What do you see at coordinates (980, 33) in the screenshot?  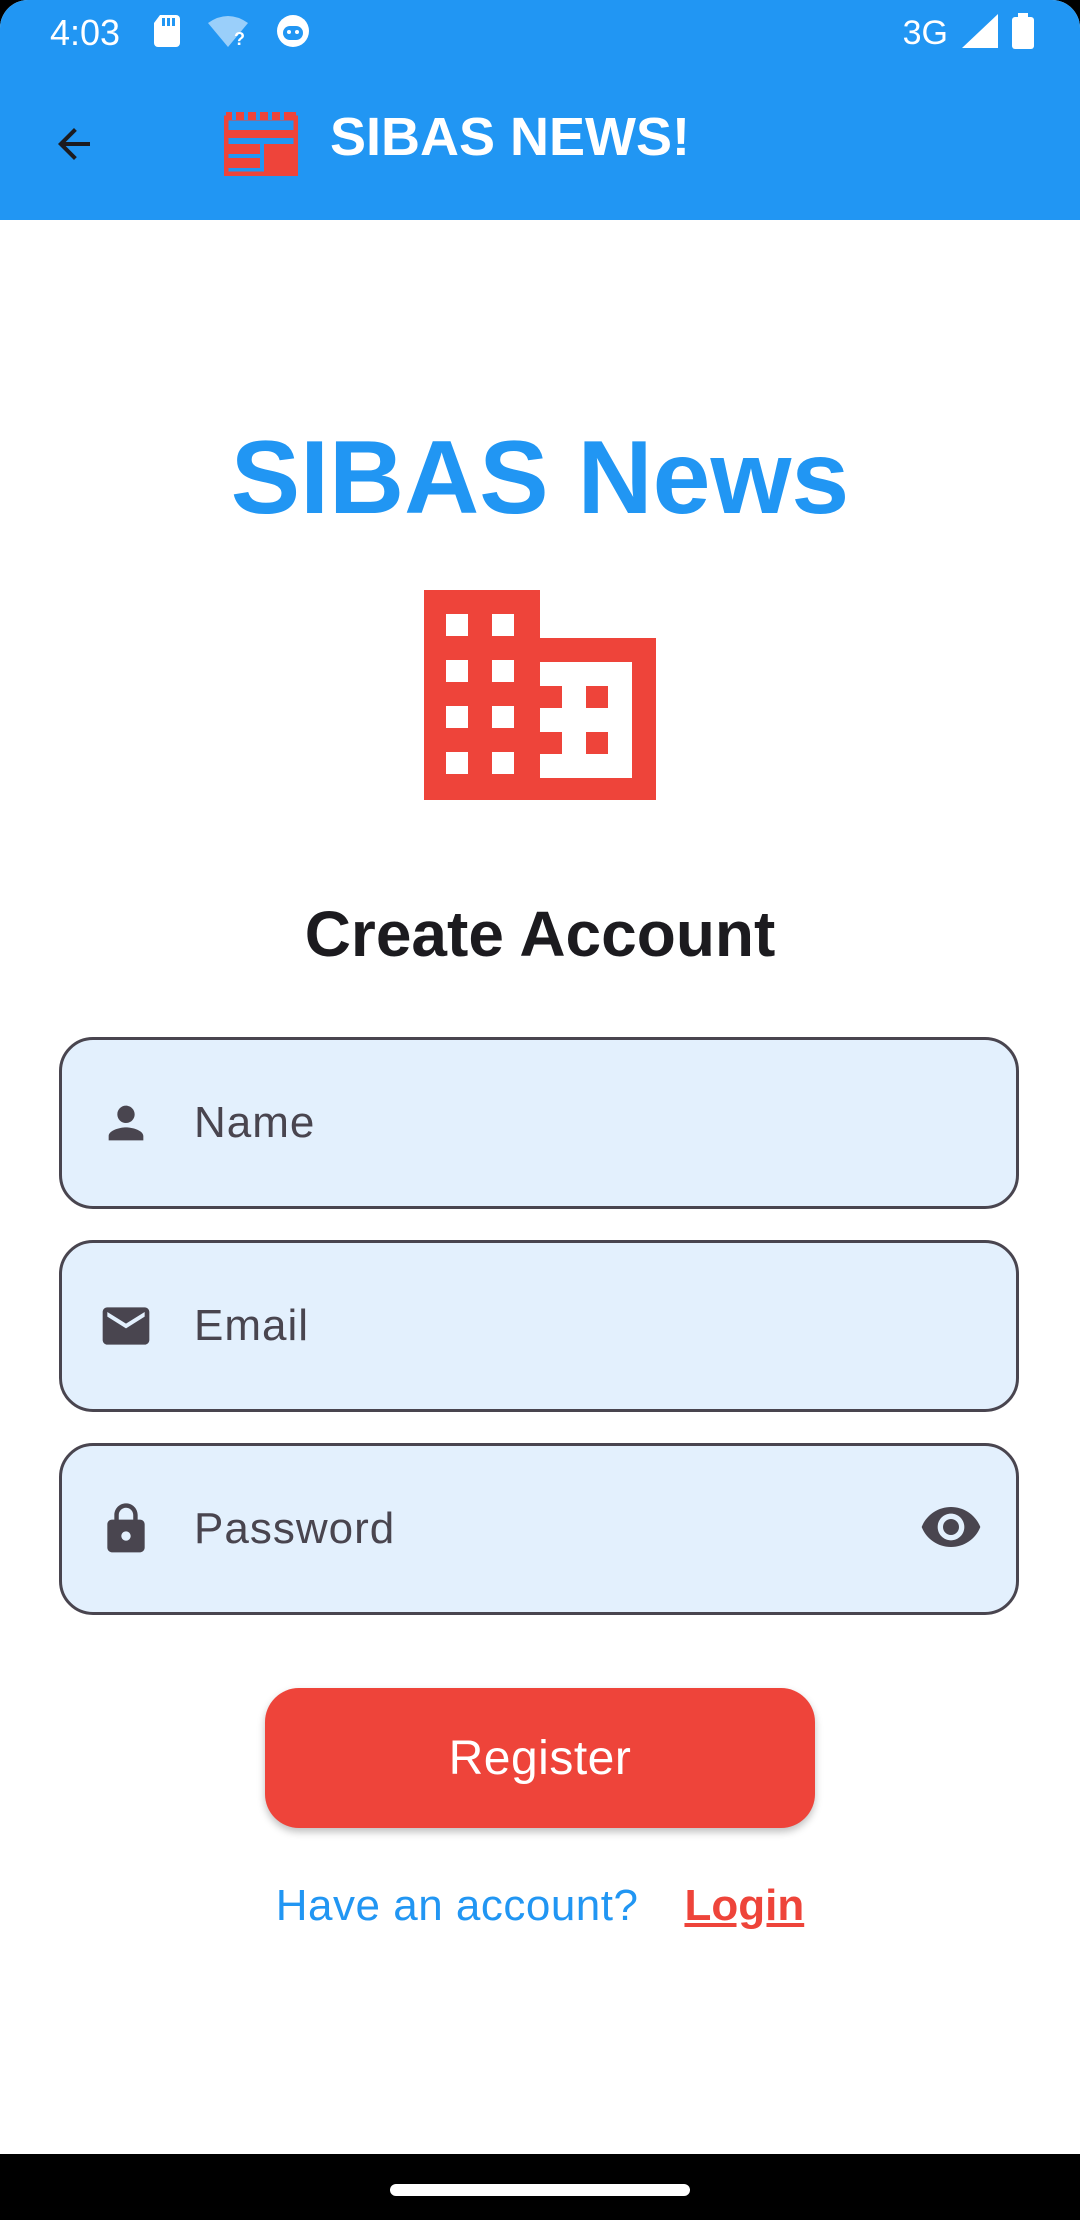 I see `signal-icon` at bounding box center [980, 33].